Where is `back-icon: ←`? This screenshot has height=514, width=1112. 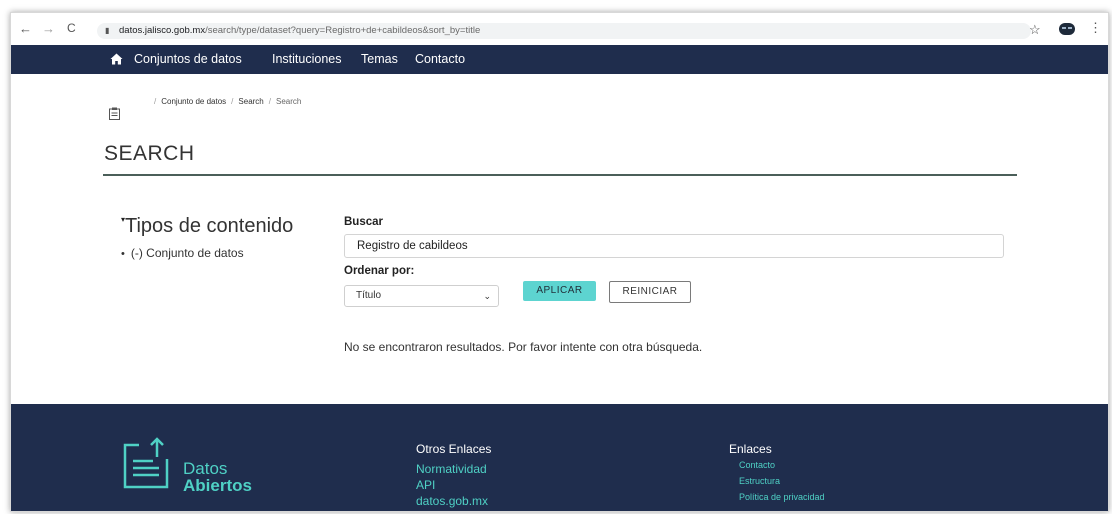
back-icon: ← is located at coordinates (25, 28).